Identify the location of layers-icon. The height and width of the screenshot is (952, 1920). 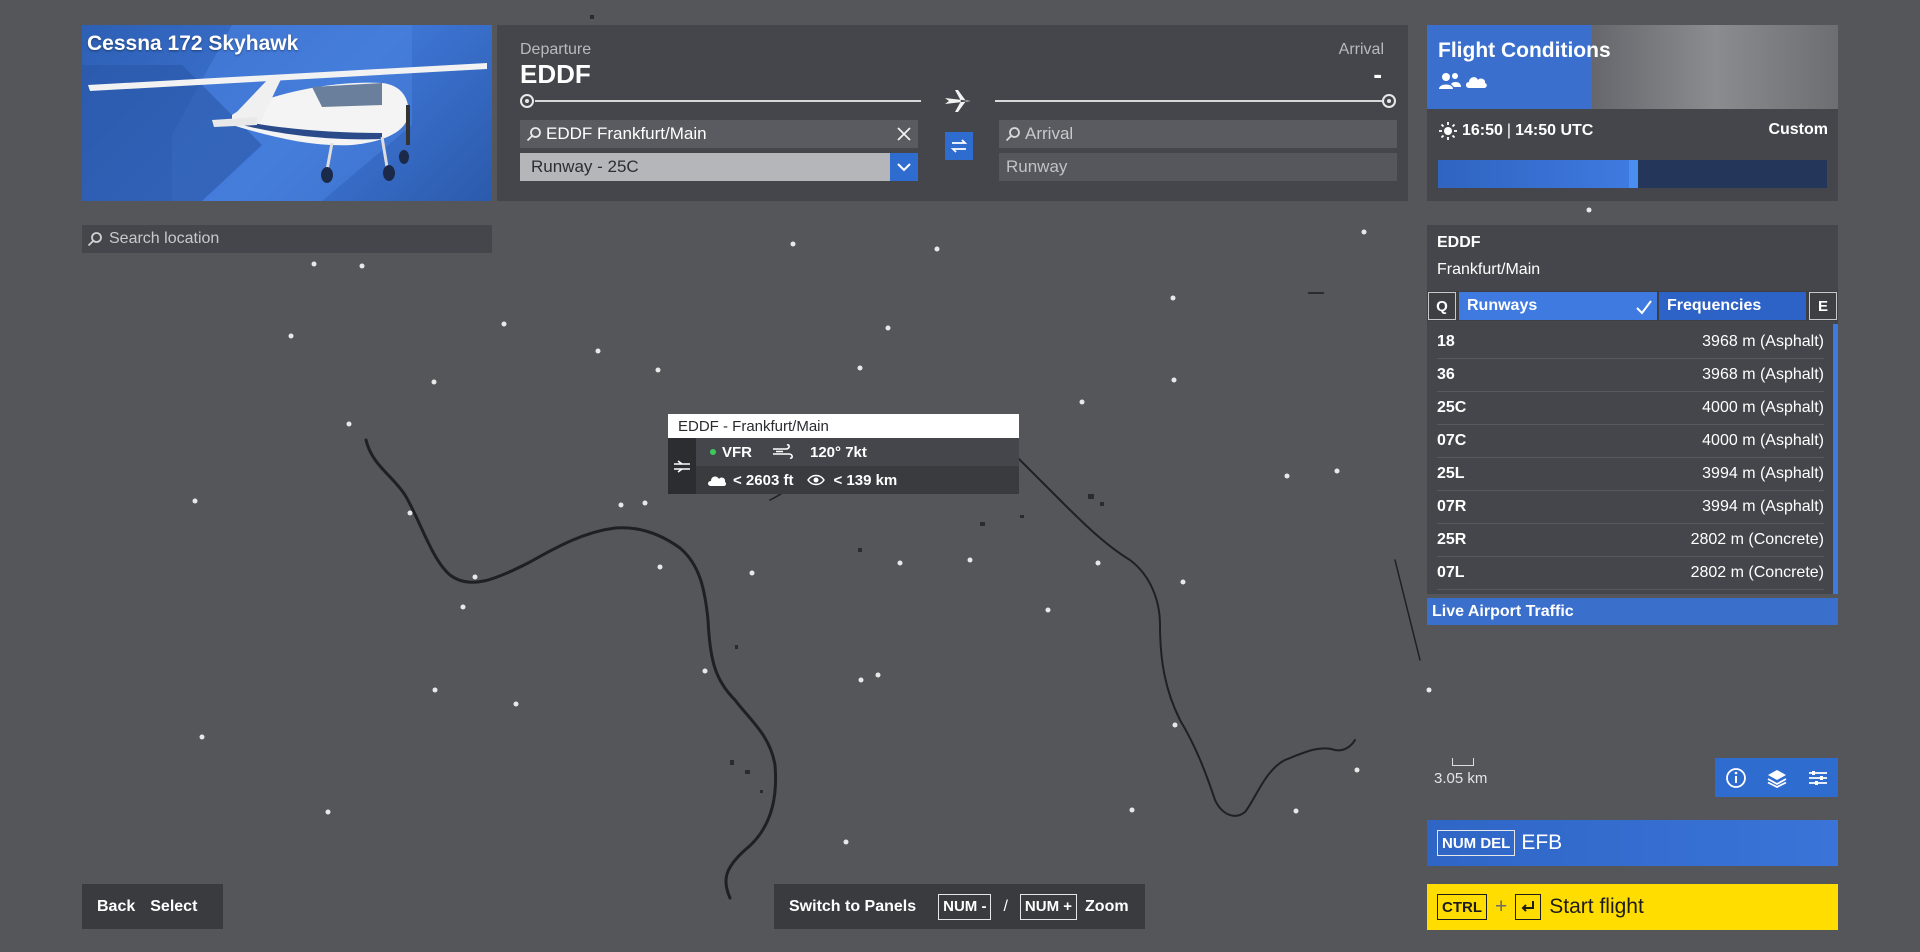
(1777, 778).